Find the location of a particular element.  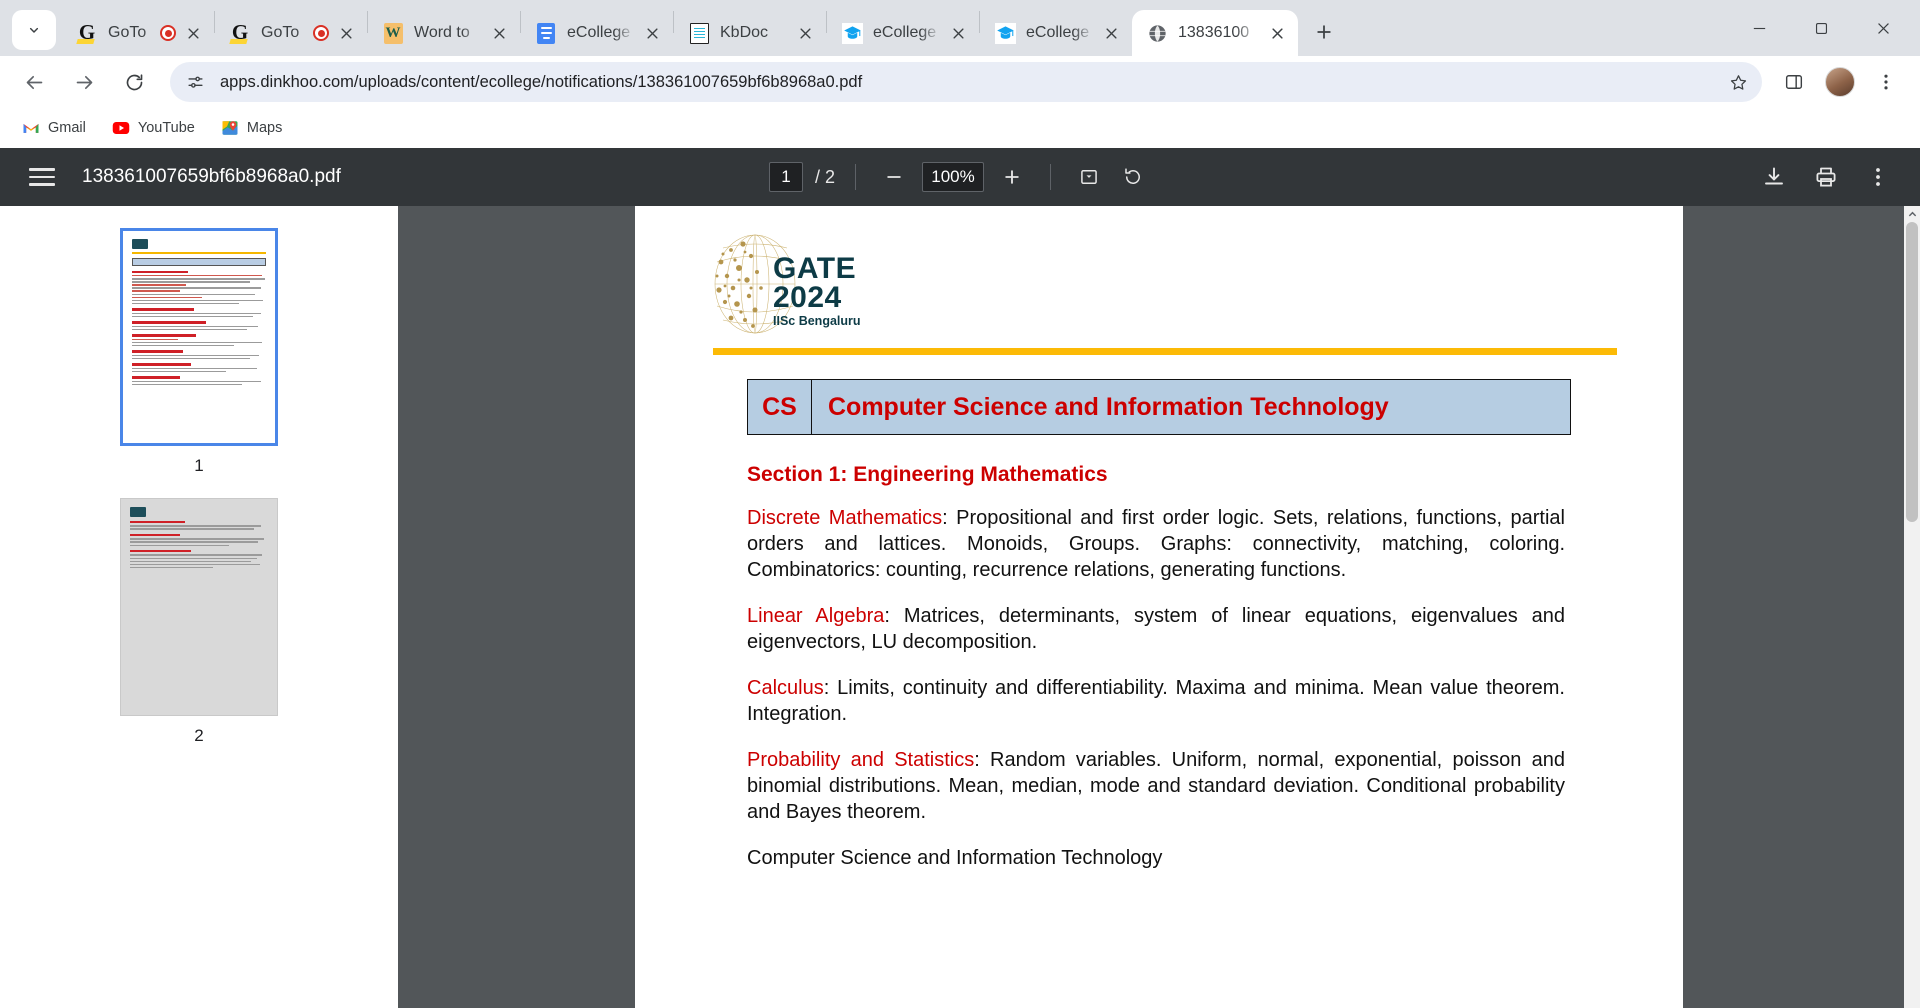

profile-avatar-button is located at coordinates (1840, 82).